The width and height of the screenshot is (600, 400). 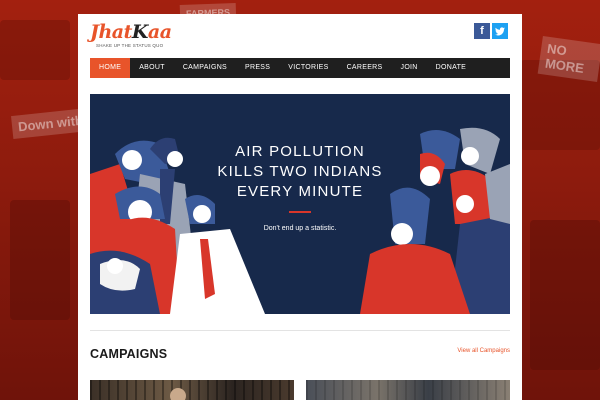 What do you see at coordinates (130, 45) in the screenshot?
I see `logo-tagline: SHAKE UP THE STATUS QUO` at bounding box center [130, 45].